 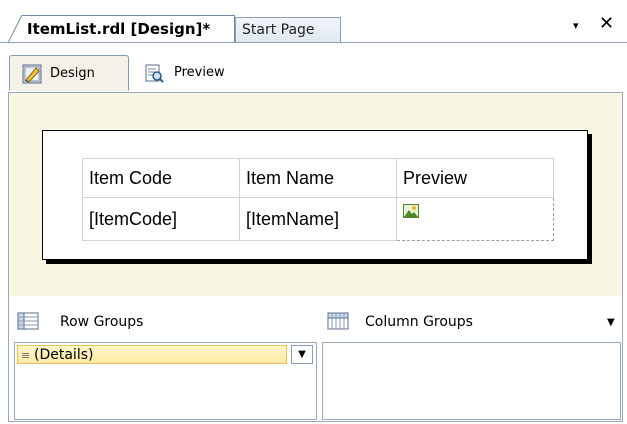 What do you see at coordinates (64, 355) in the screenshot?
I see `group-item-label: (Details)` at bounding box center [64, 355].